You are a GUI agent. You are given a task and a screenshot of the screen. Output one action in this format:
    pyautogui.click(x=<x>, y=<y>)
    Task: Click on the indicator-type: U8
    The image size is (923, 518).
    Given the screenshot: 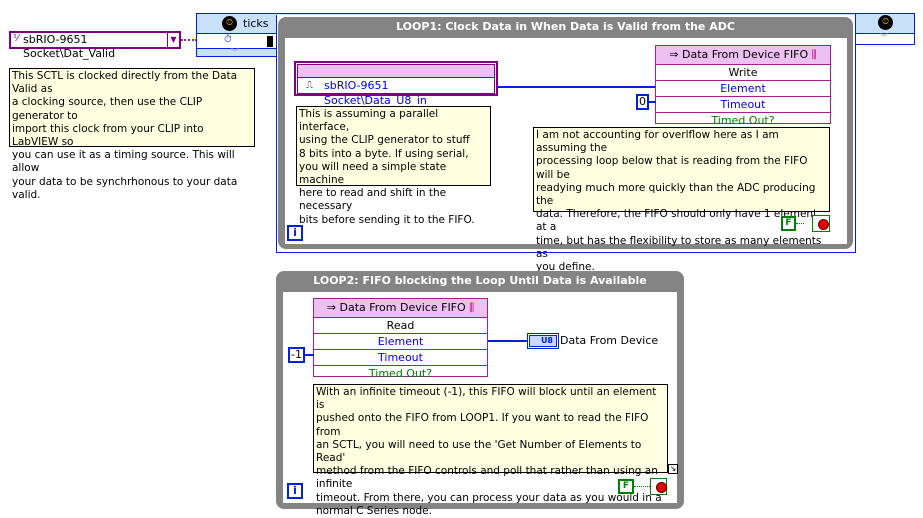 What is the action you would take?
    pyautogui.click(x=543, y=341)
    